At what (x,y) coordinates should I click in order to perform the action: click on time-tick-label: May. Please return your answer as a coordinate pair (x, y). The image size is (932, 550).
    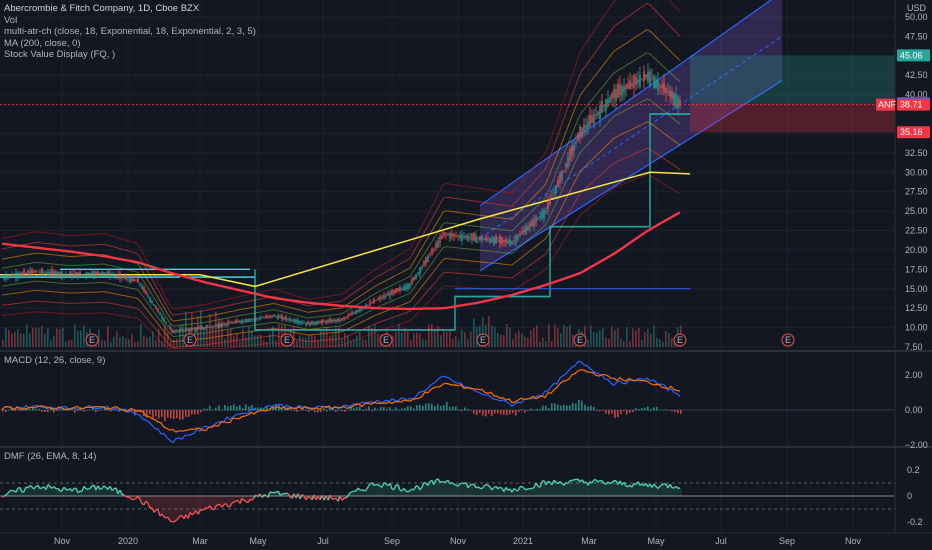
    Looking at the image, I should click on (656, 541).